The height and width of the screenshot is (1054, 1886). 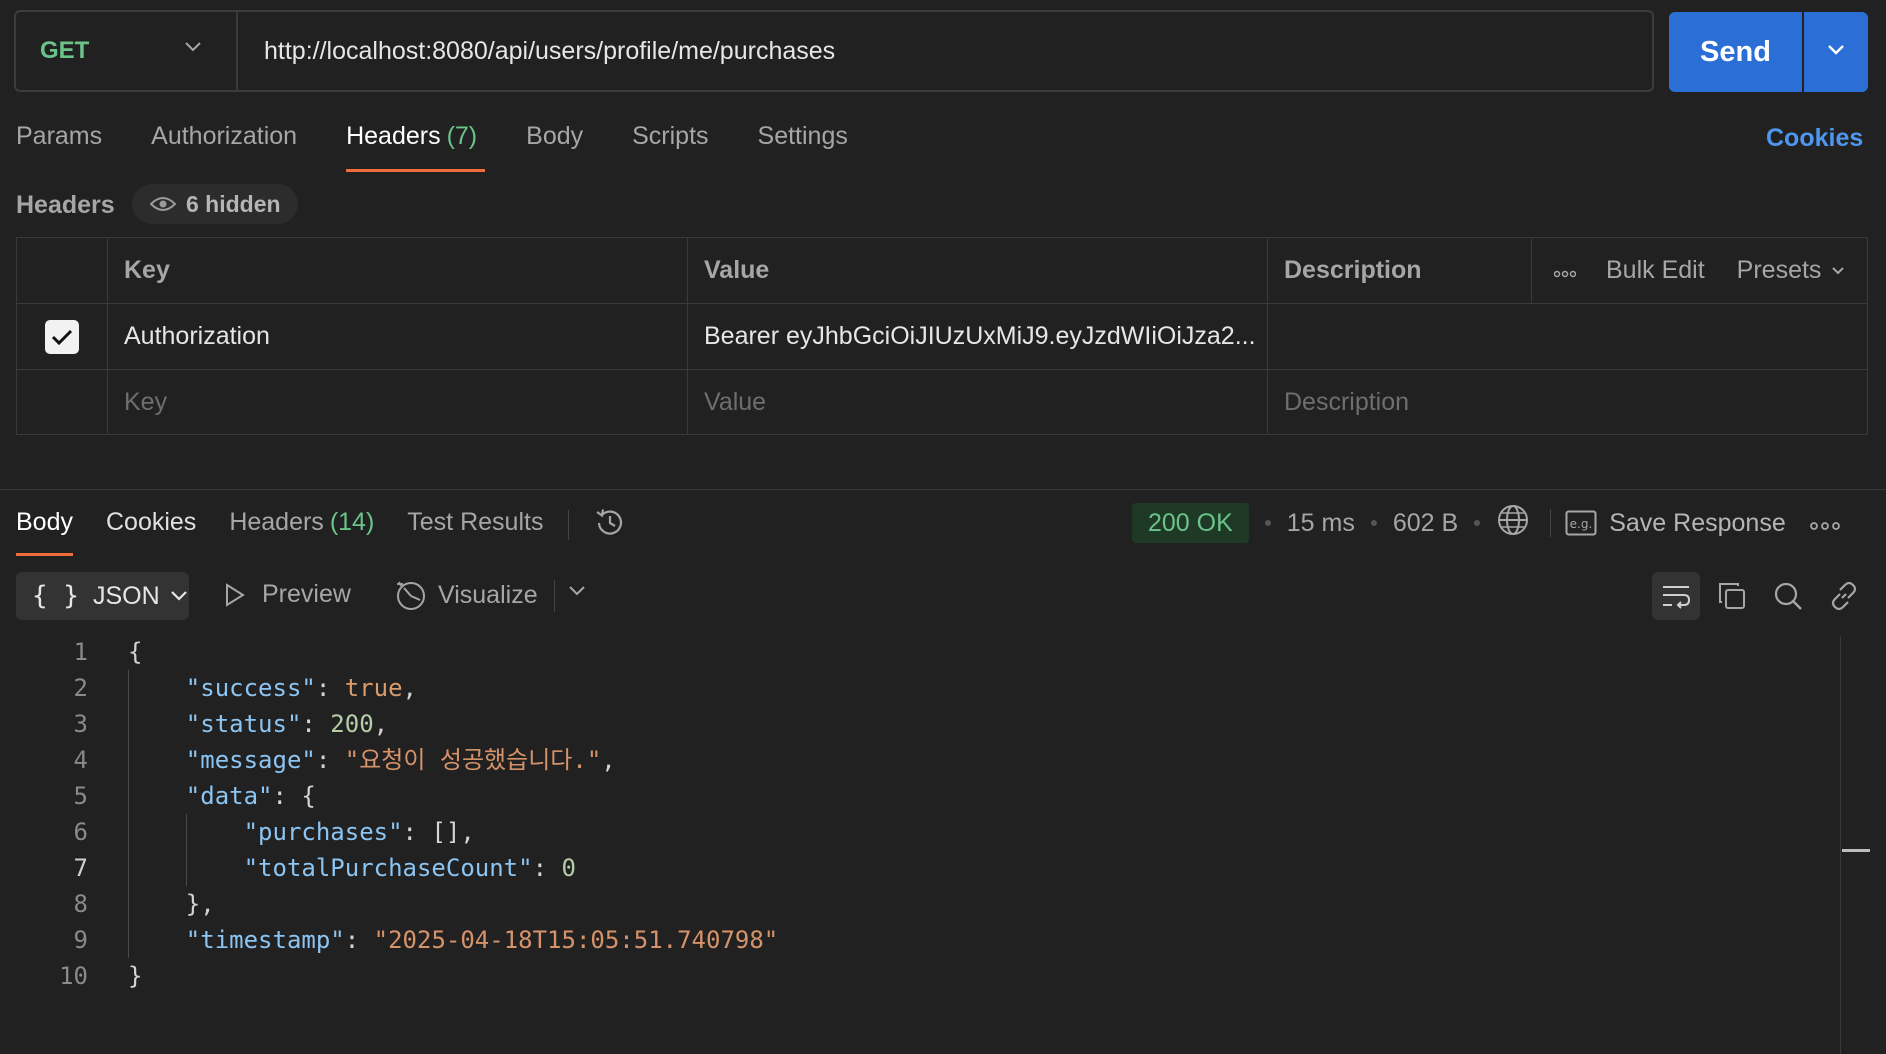 What do you see at coordinates (1400, 270) in the screenshot?
I see `column-description: Description` at bounding box center [1400, 270].